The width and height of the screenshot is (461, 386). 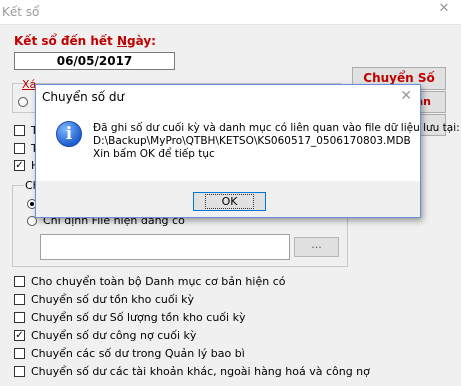 I want to click on date-label-accel: N, so click(x=122, y=41).